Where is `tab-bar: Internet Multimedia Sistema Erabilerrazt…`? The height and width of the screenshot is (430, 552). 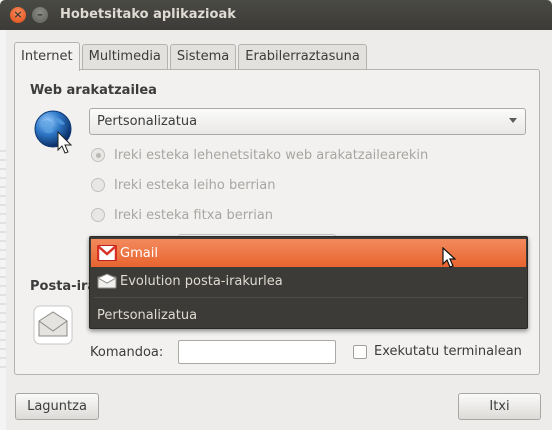 tab-bar: Internet Multimedia Sistema Erabilerrazt… is located at coordinates (191, 56).